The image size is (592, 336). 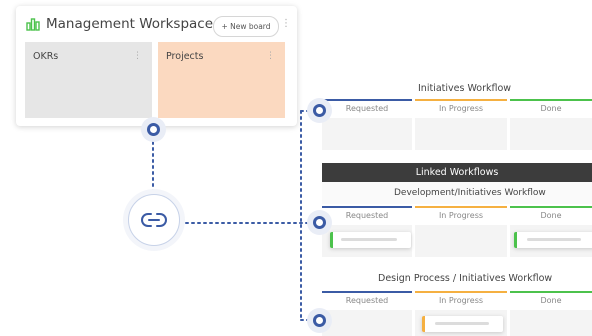 What do you see at coordinates (221, 80) in the screenshot?
I see `board-projects: Projects ⋮` at bounding box center [221, 80].